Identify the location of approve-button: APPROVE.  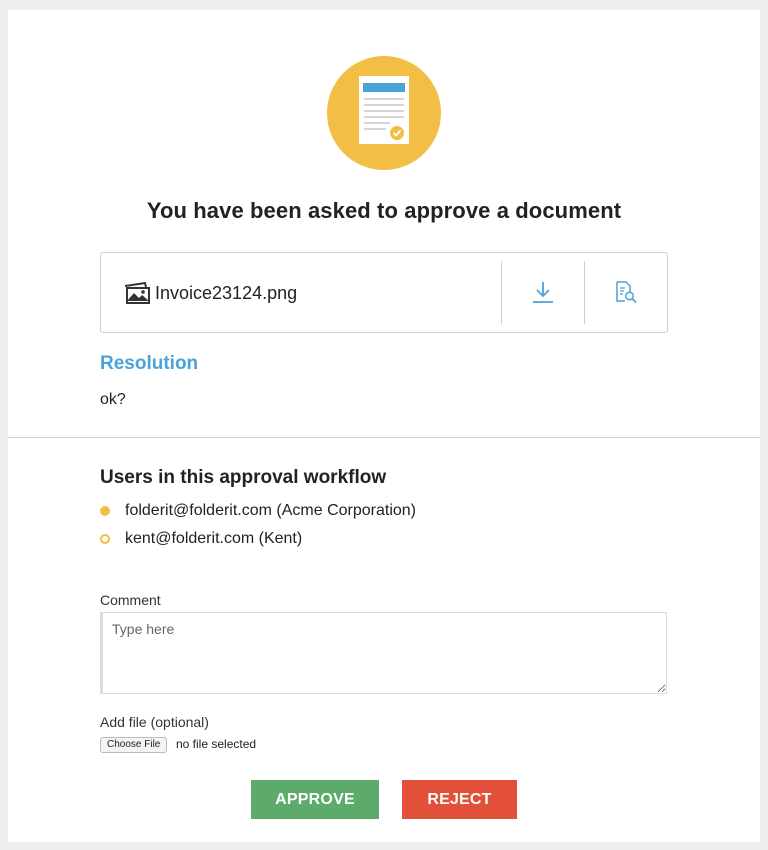
(315, 799).